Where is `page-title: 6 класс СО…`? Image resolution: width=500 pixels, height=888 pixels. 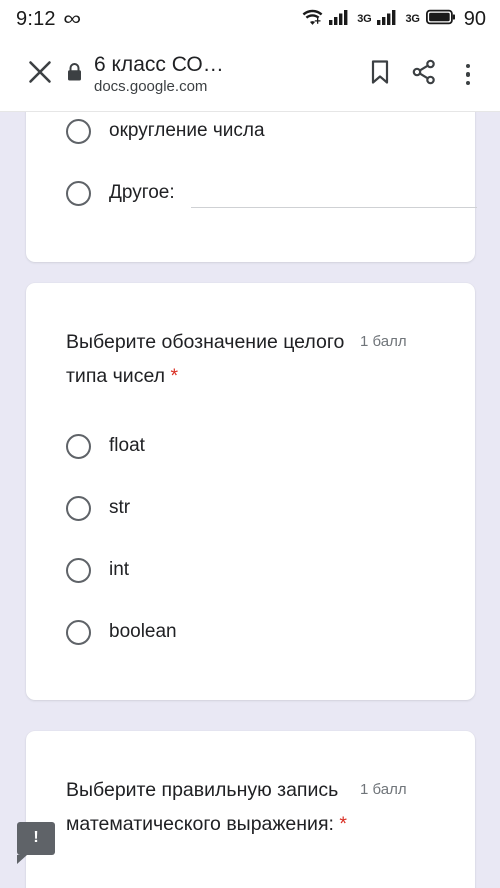
page-title: 6 класс СО… is located at coordinates (159, 64).